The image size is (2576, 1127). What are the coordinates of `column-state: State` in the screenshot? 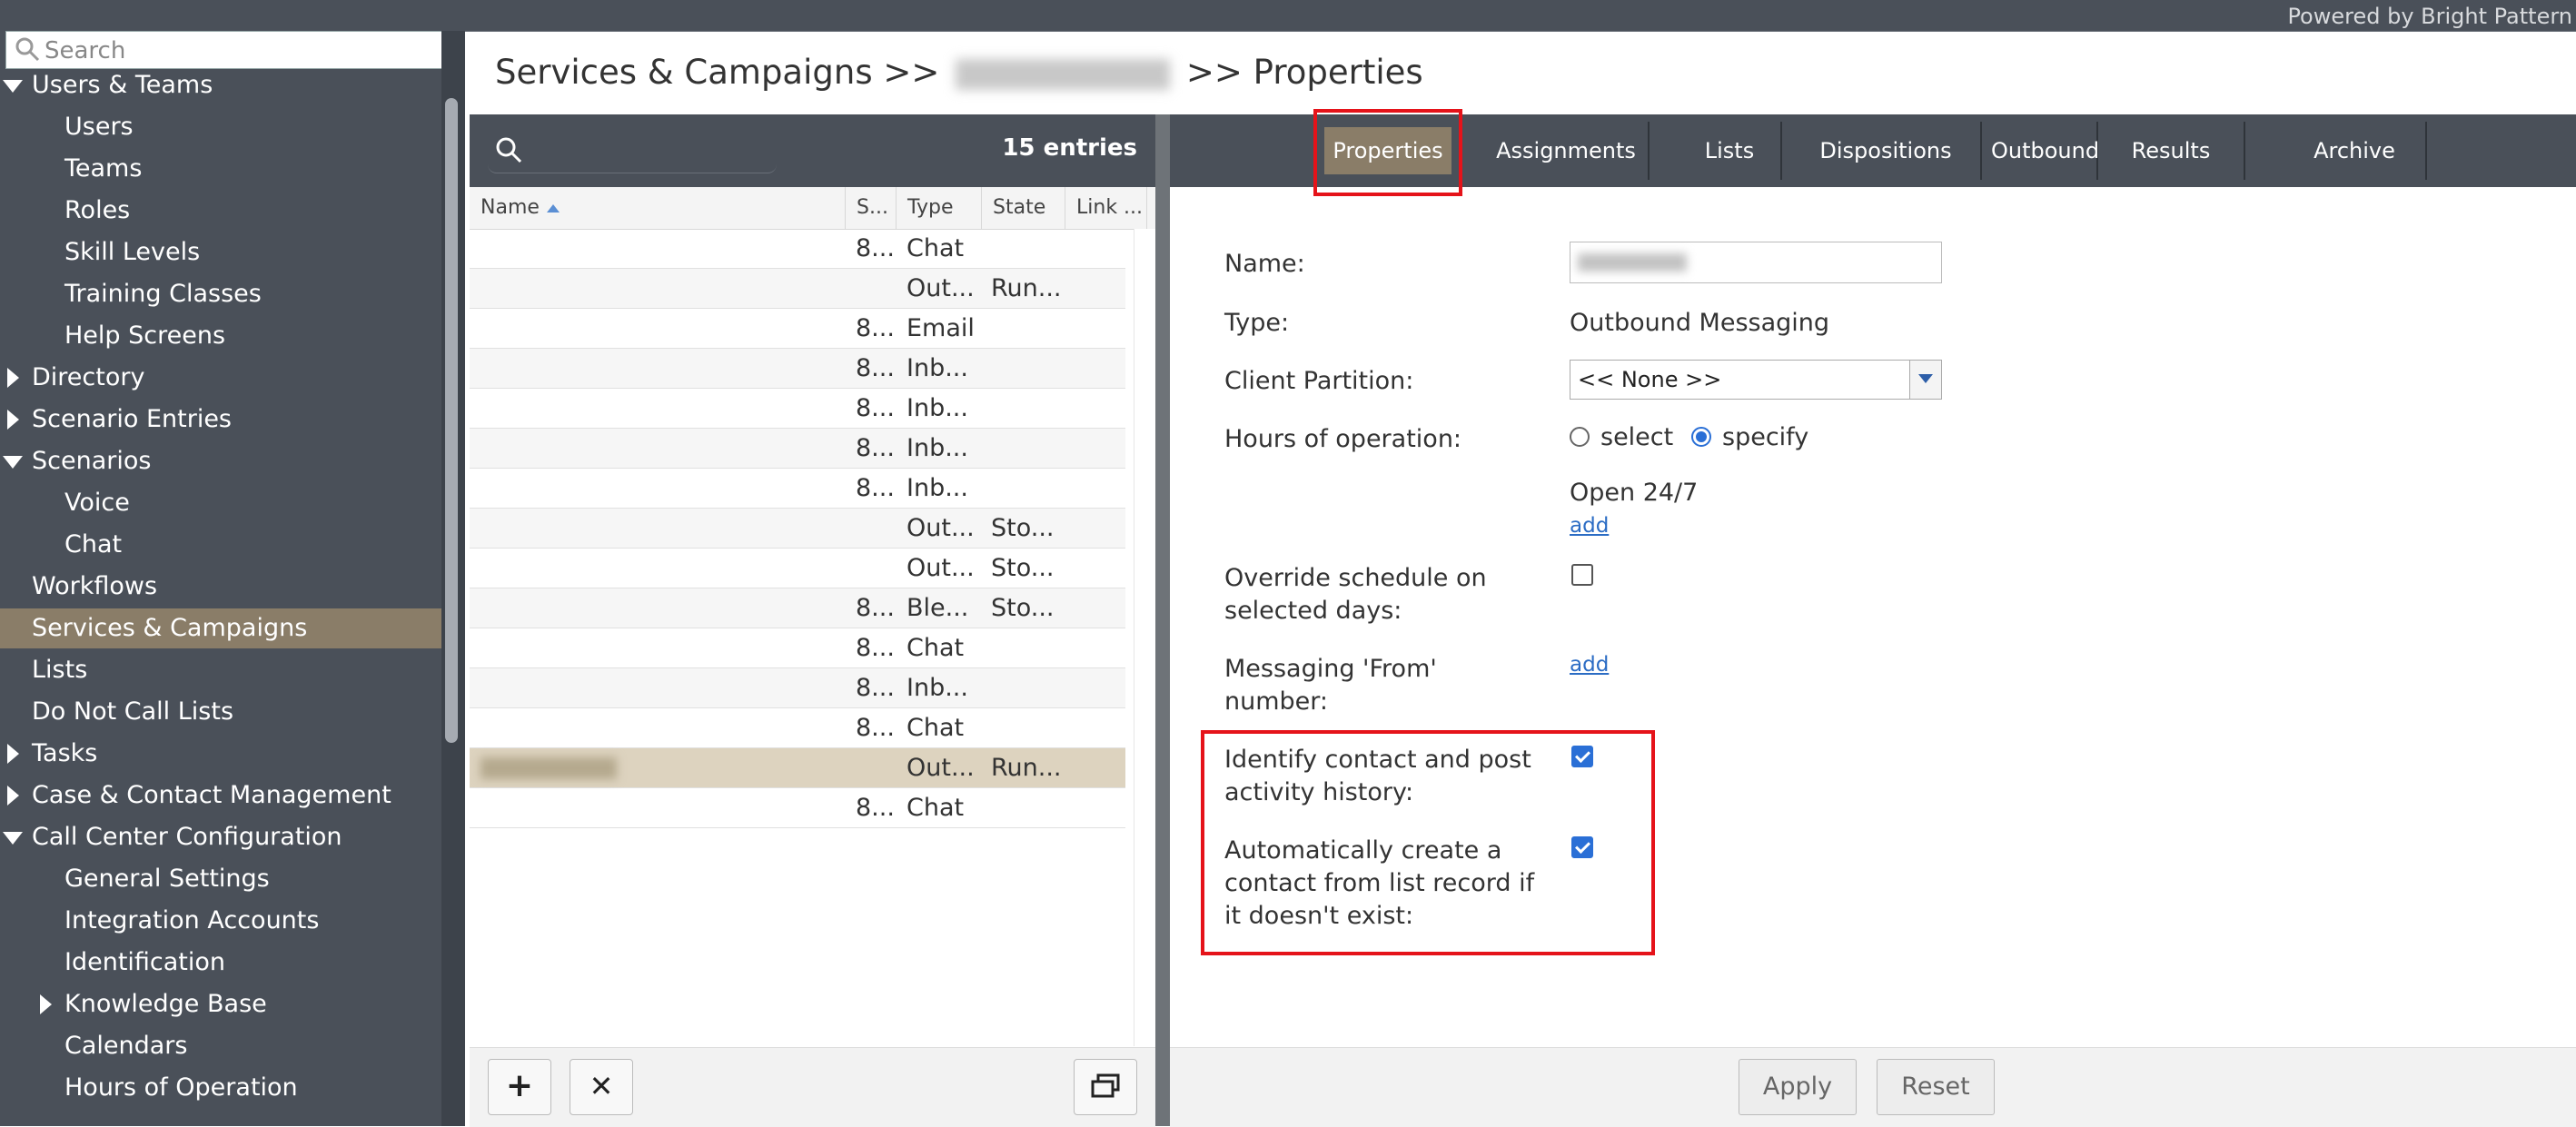 It's located at (1023, 208).